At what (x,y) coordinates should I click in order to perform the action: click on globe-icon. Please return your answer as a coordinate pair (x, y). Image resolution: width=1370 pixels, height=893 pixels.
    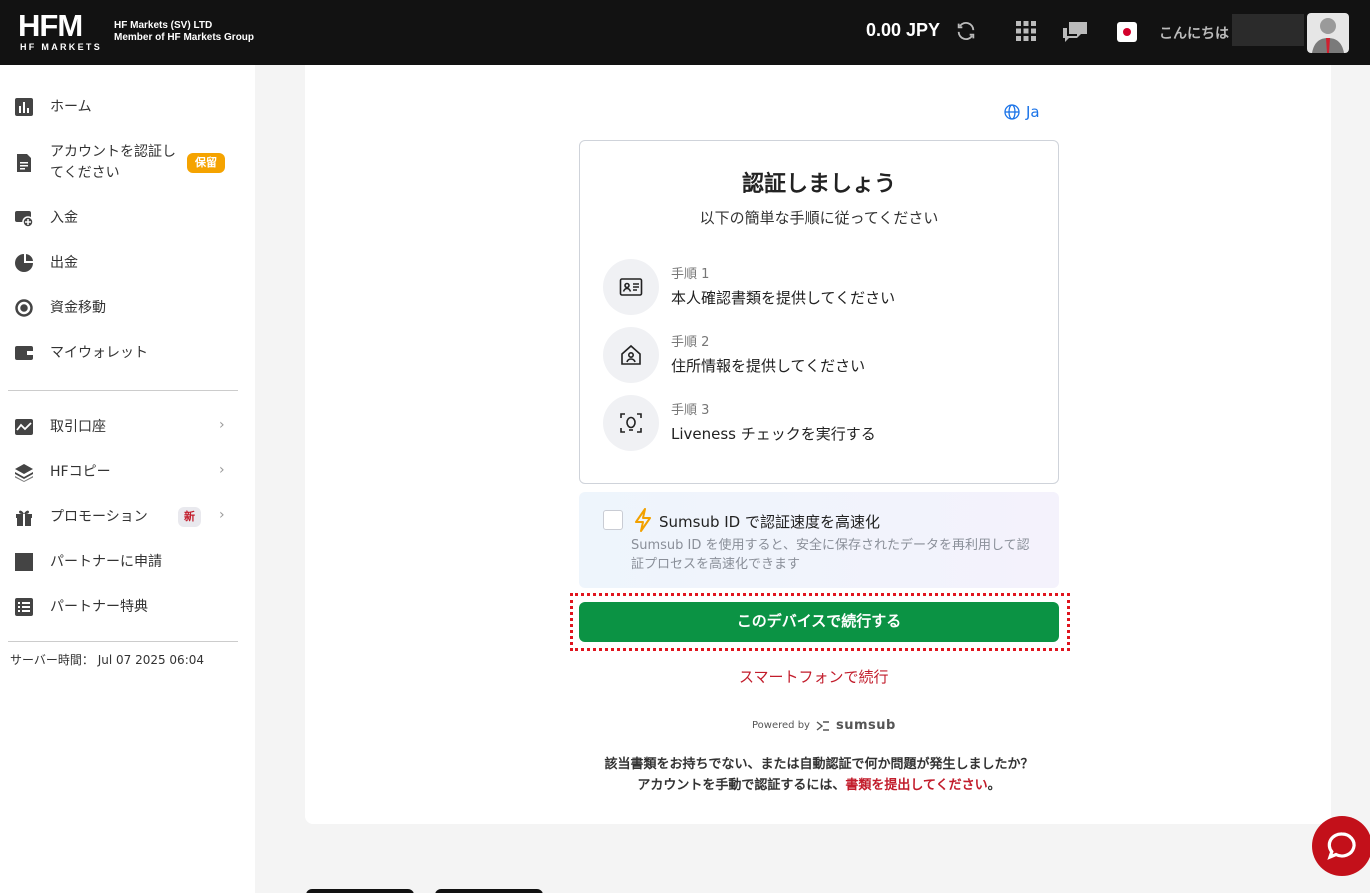
    Looking at the image, I should click on (1012, 112).